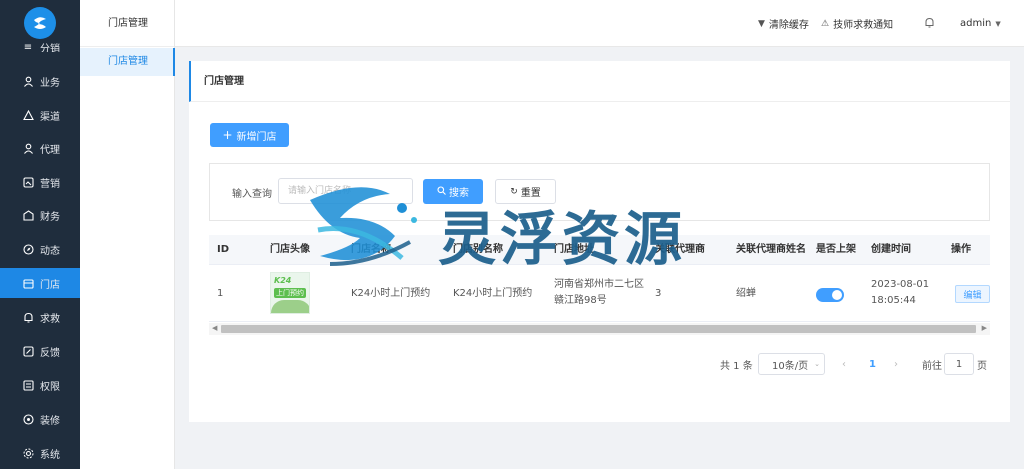 This screenshot has height=469, width=1024. What do you see at coordinates (28, 351) in the screenshot?
I see `feedback-icon` at bounding box center [28, 351].